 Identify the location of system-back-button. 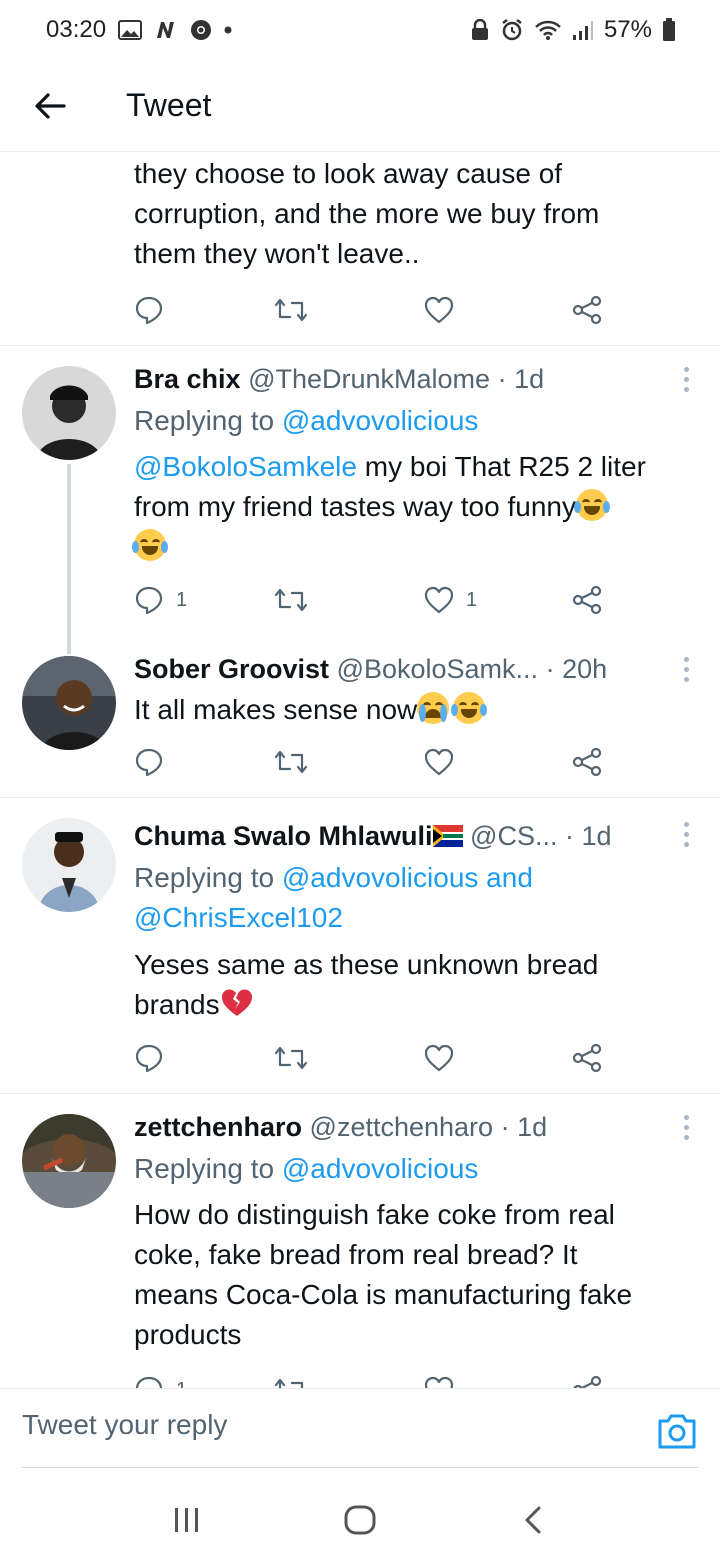
(533, 1520).